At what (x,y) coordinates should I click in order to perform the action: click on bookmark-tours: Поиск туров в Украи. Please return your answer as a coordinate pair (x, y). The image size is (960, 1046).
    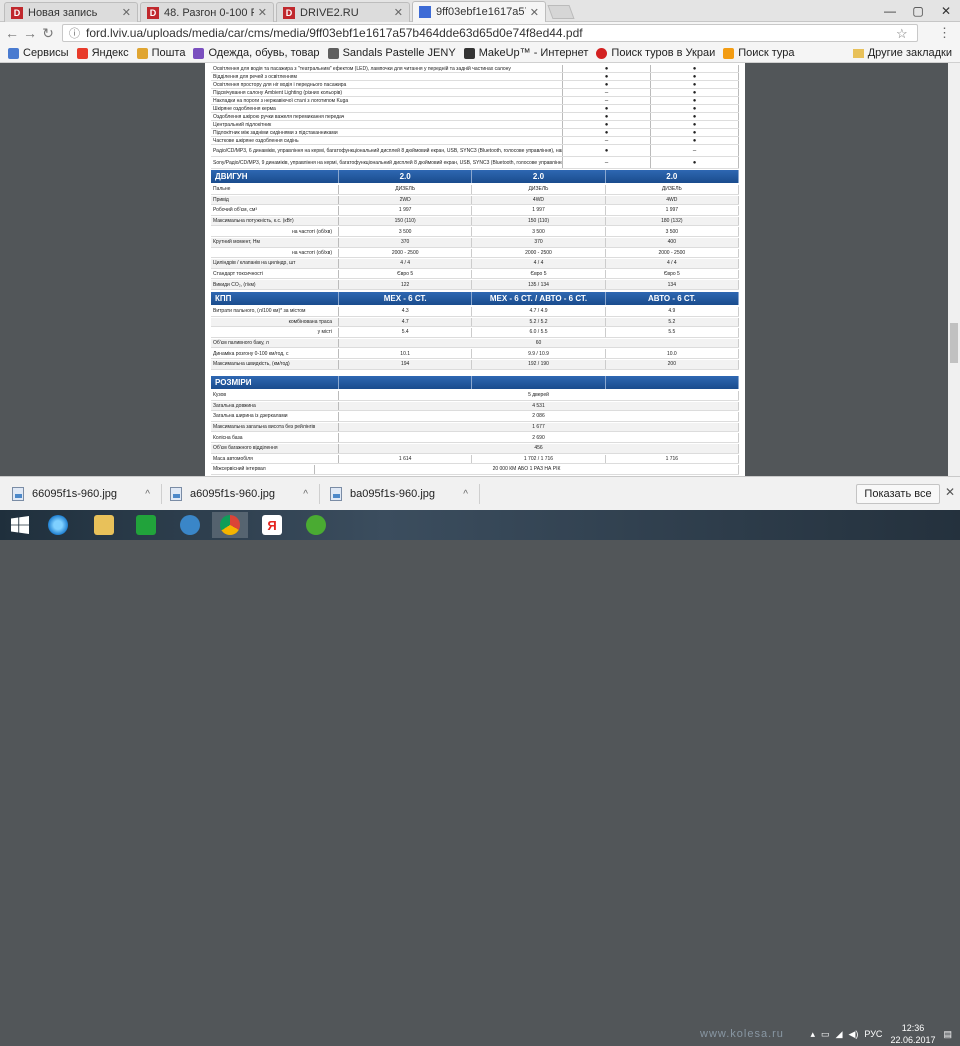
    Looking at the image, I should click on (655, 53).